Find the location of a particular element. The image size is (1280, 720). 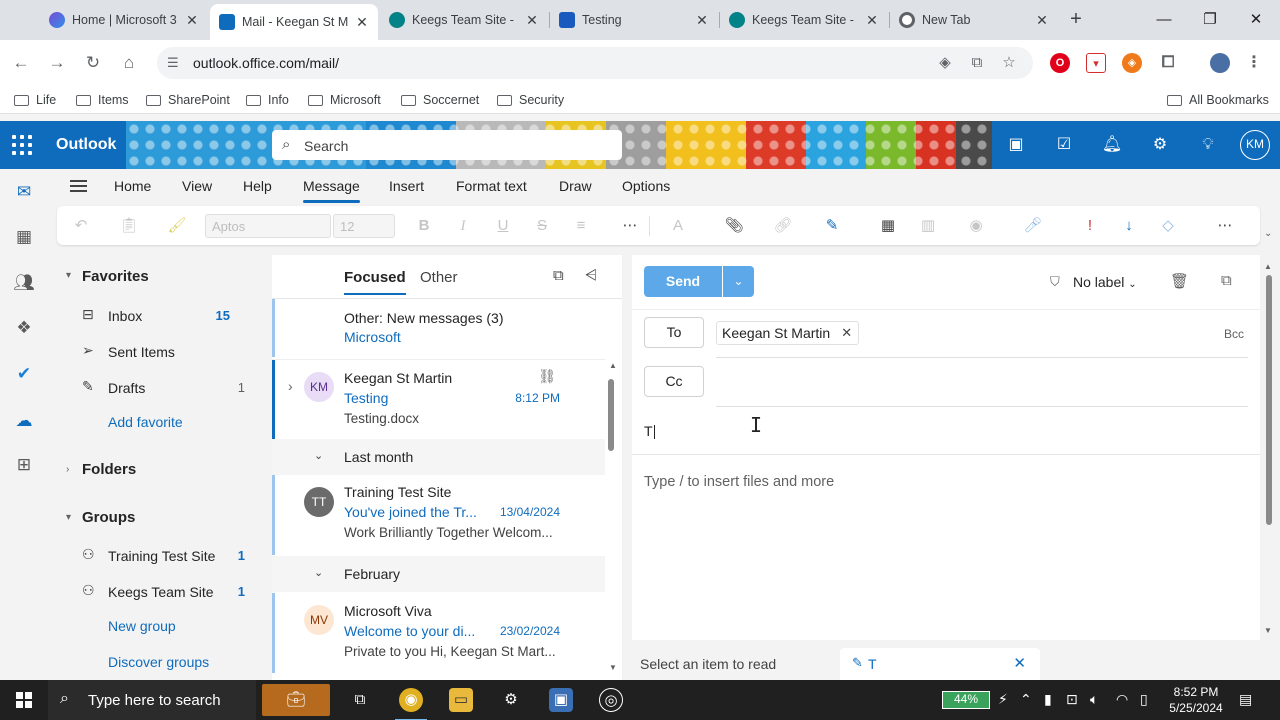

discover-groups-link: Discover groups is located at coordinates (158, 662).